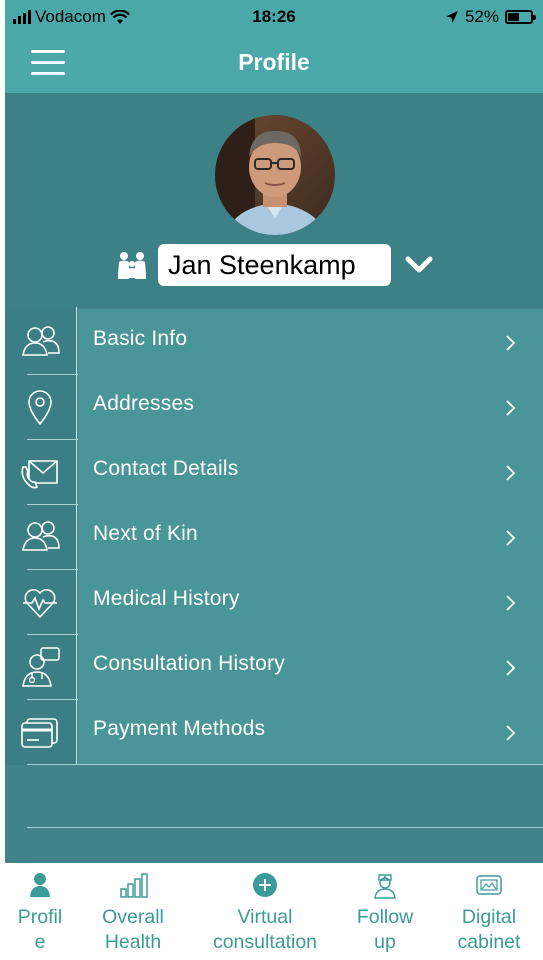 This screenshot has width=543, height=960. I want to click on plus-circle-icon, so click(265, 885).